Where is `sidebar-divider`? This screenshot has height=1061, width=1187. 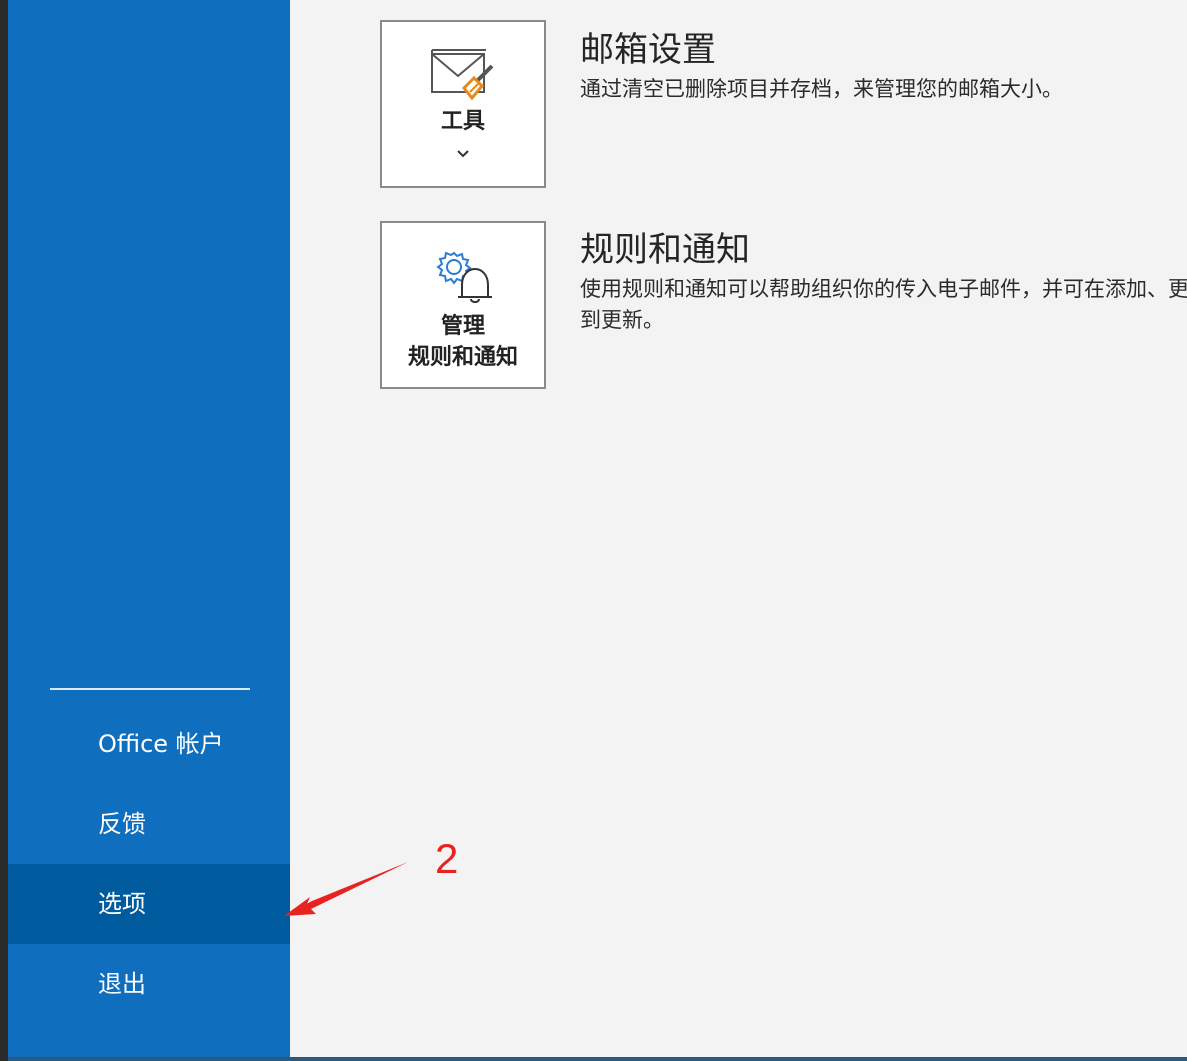
sidebar-divider is located at coordinates (150, 689).